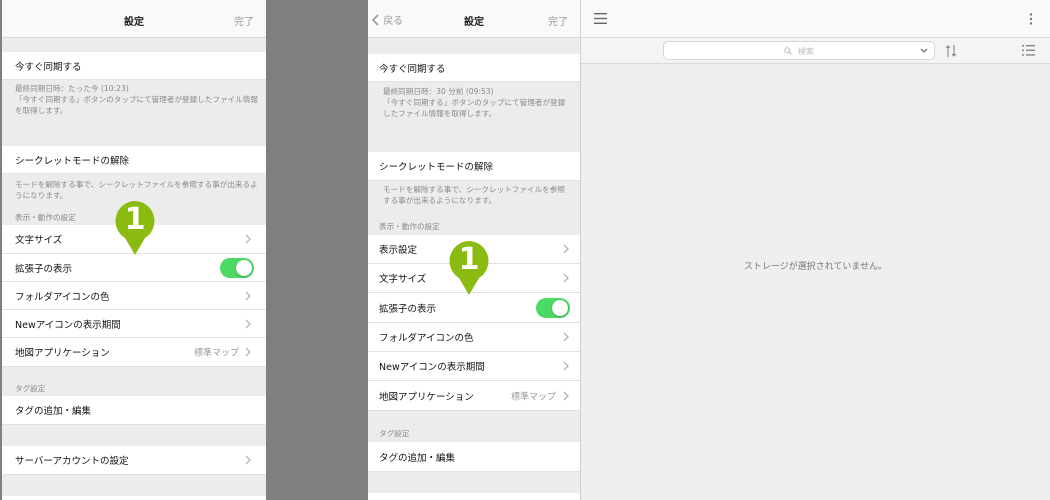 The width and height of the screenshot is (1050, 500). Describe the element at coordinates (600, 18) in the screenshot. I see `menu-icon` at that location.